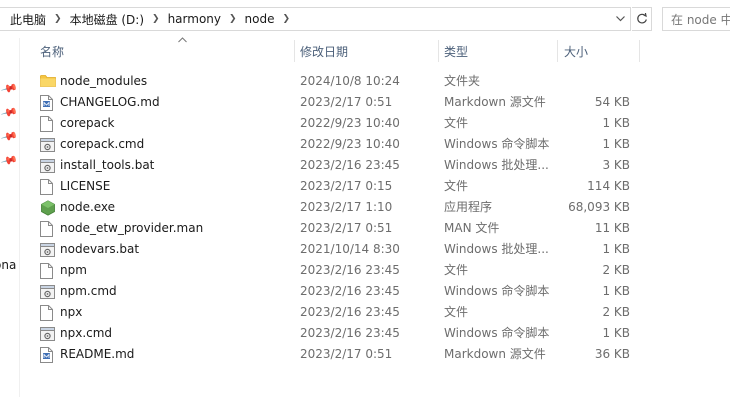  What do you see at coordinates (10, 217) in the screenshot?
I see `navigation-pane: 📌 📌 📌 📌 ona` at bounding box center [10, 217].